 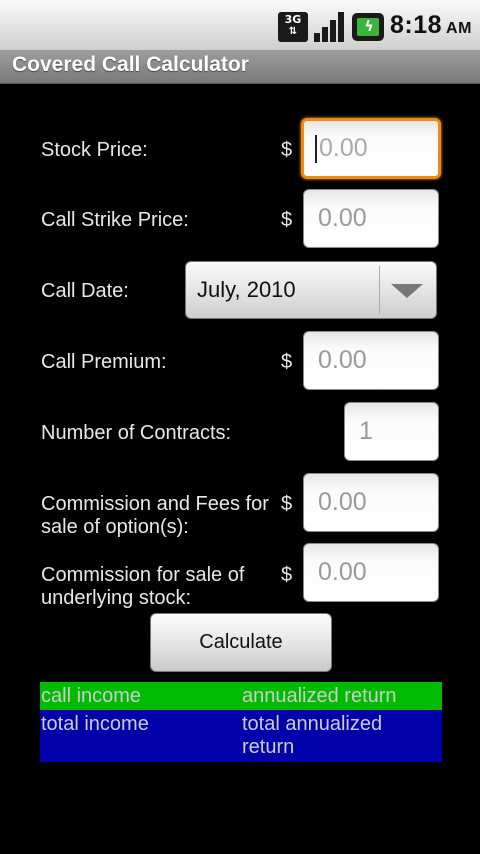 I want to click on commission-option-placeholder: 0.00, so click(x=342, y=502).